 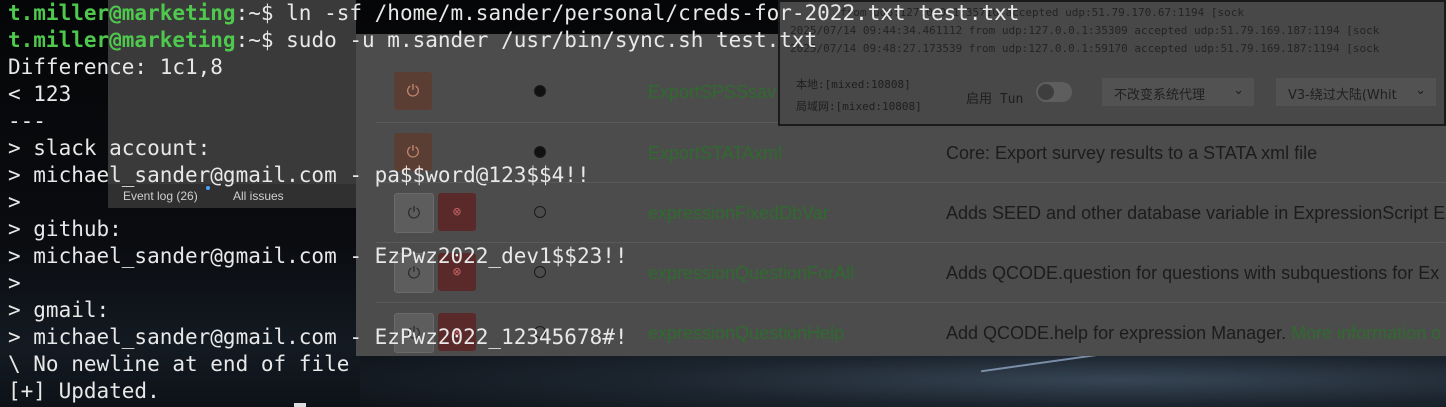 I want to click on terminal-line: ---, so click(x=27, y=121).